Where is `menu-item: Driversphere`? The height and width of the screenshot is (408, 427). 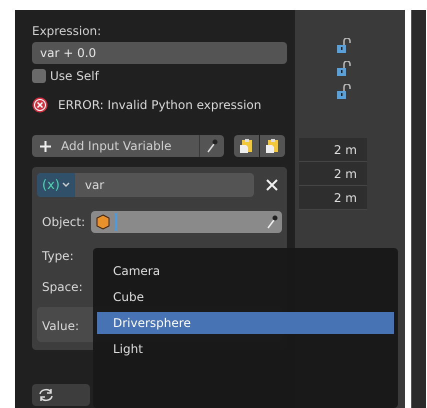
menu-item: Driversphere is located at coordinates (245, 323).